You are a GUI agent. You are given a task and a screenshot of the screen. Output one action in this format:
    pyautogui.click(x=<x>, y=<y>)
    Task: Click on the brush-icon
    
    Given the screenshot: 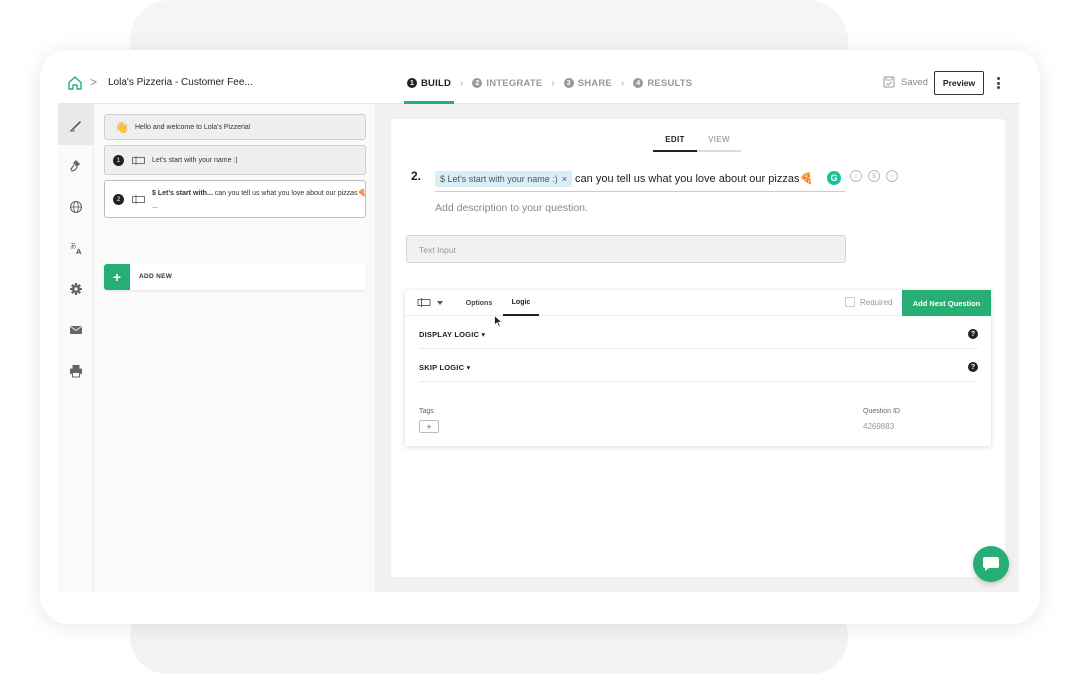 What is the action you would take?
    pyautogui.click(x=75, y=125)
    